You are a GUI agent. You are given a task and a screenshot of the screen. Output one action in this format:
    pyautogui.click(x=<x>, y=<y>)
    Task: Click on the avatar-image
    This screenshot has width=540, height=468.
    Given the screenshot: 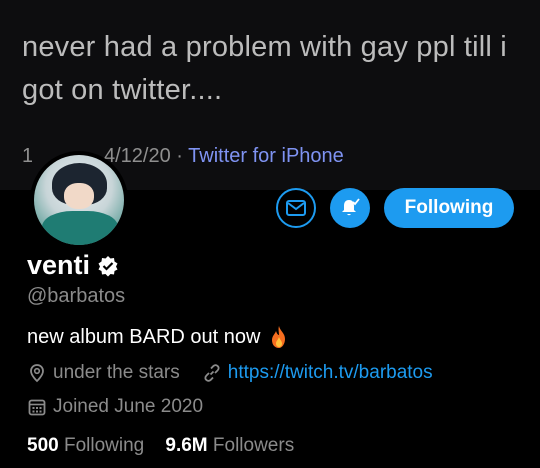 What is the action you would take?
    pyautogui.click(x=79, y=200)
    